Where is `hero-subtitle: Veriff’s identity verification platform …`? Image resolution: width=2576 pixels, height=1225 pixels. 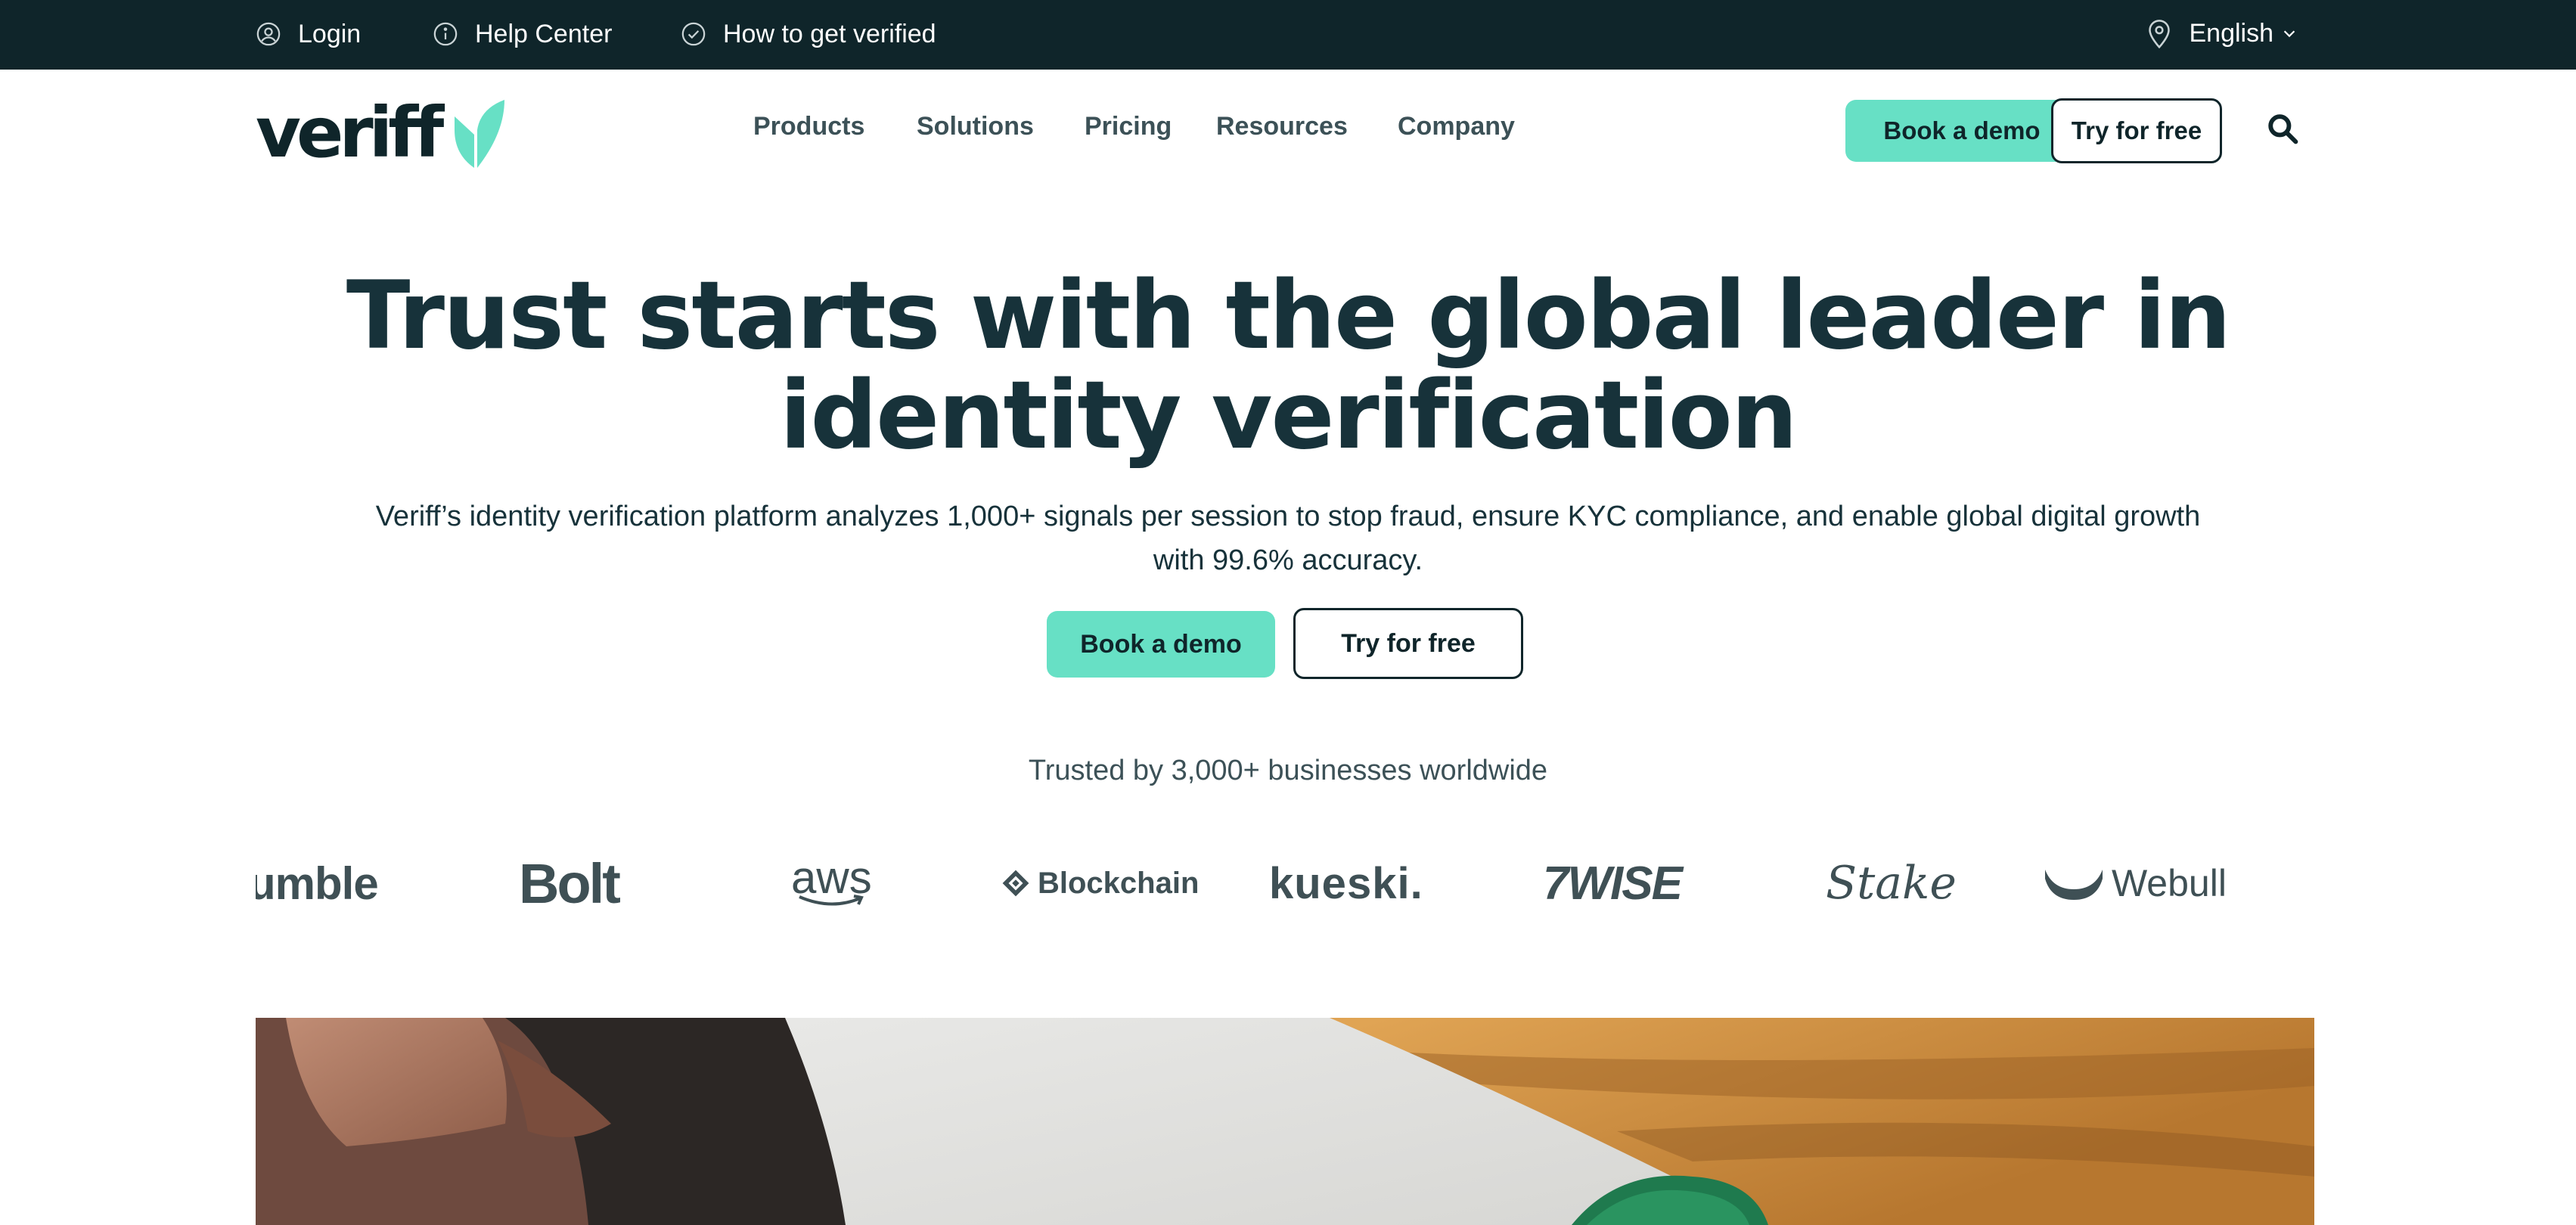
hero-subtitle: Veriff’s identity verification platform … is located at coordinates (1288, 539).